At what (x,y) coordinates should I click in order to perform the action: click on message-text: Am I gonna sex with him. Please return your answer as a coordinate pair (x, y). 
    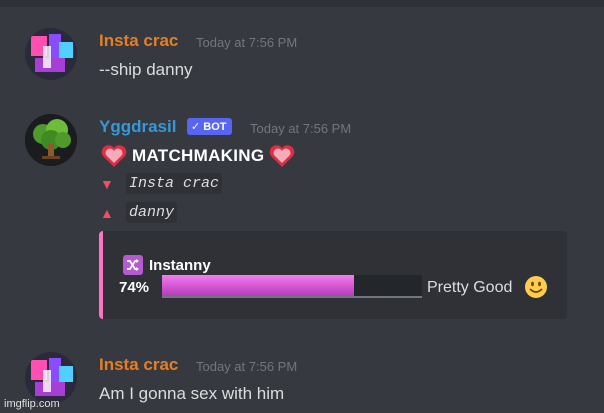
    Looking at the image, I should click on (192, 393).